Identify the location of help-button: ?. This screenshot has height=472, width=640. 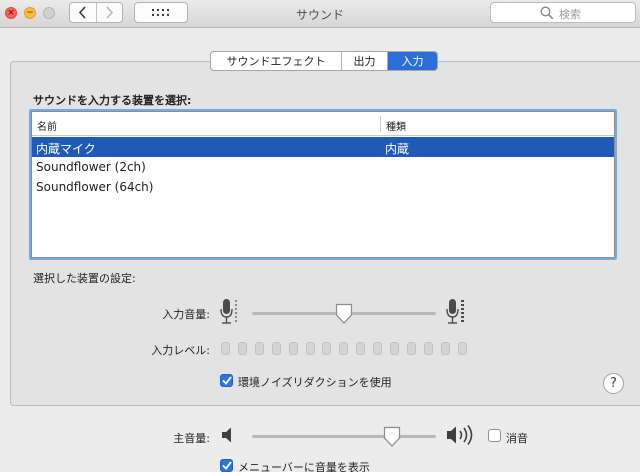
(613, 383).